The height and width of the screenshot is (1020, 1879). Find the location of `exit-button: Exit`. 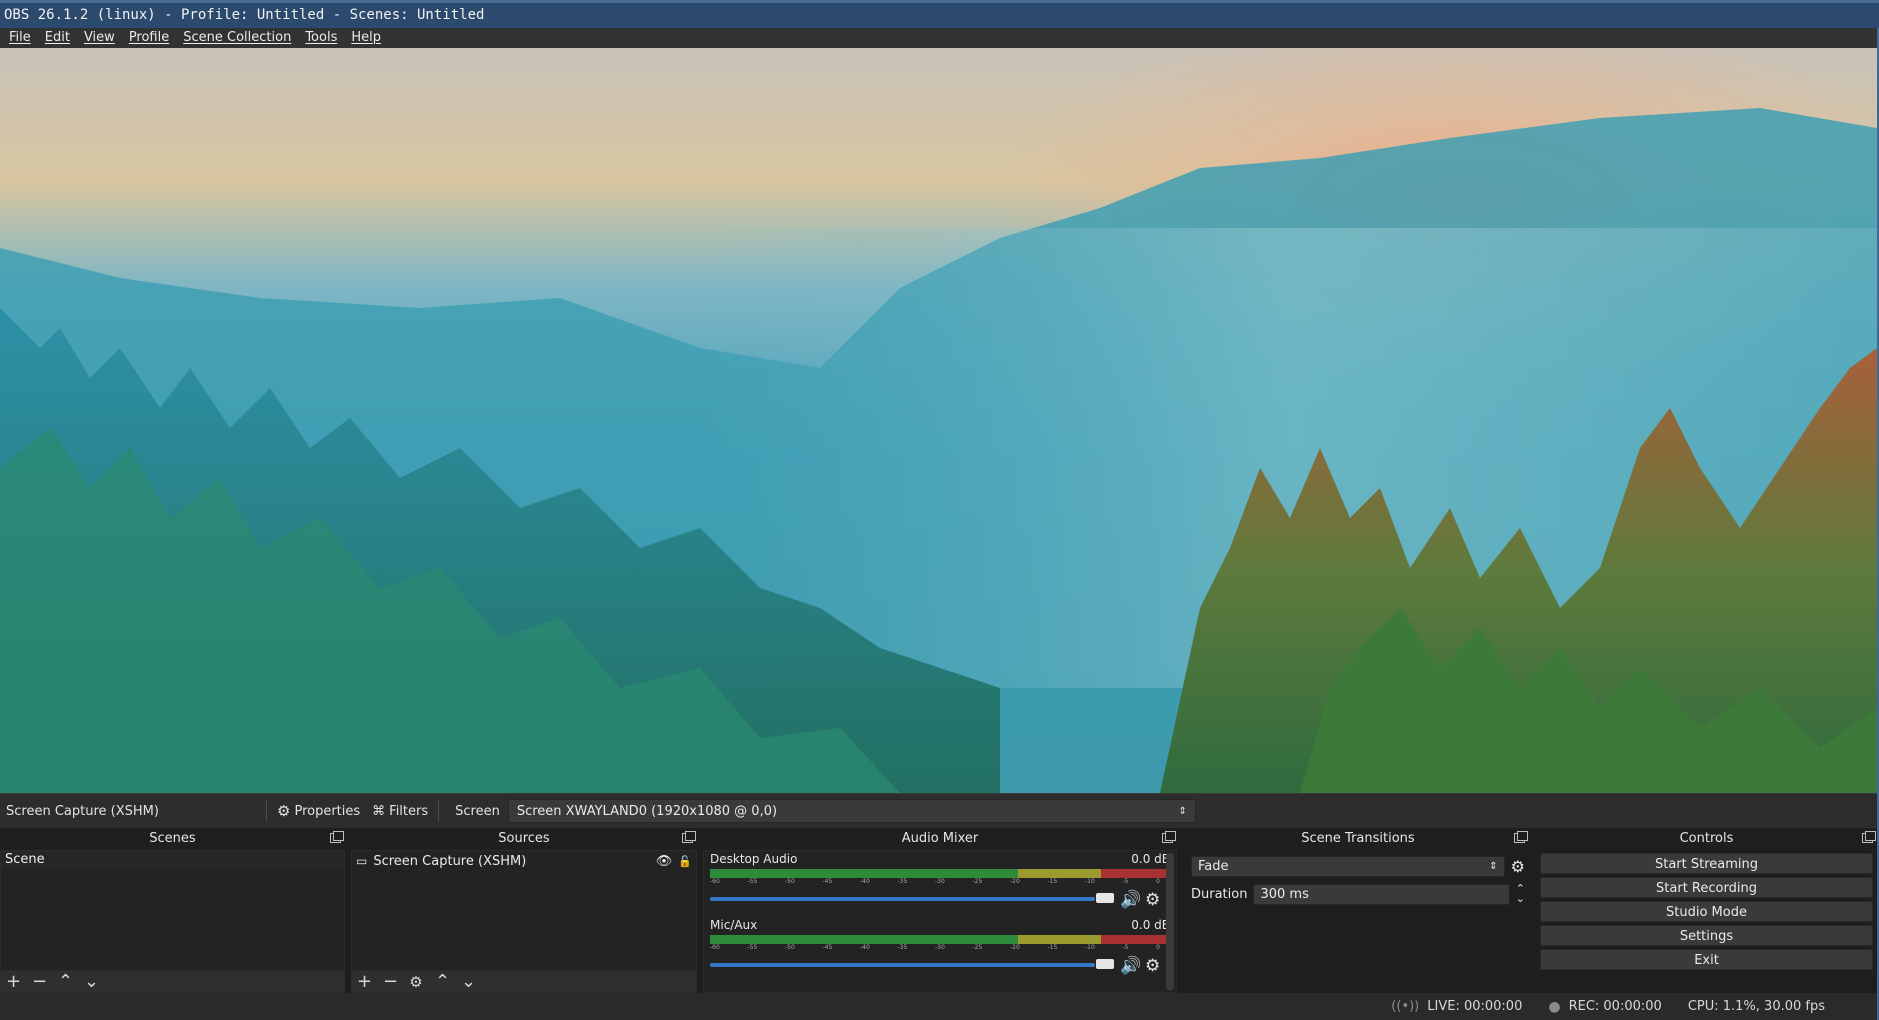

exit-button: Exit is located at coordinates (1706, 959).